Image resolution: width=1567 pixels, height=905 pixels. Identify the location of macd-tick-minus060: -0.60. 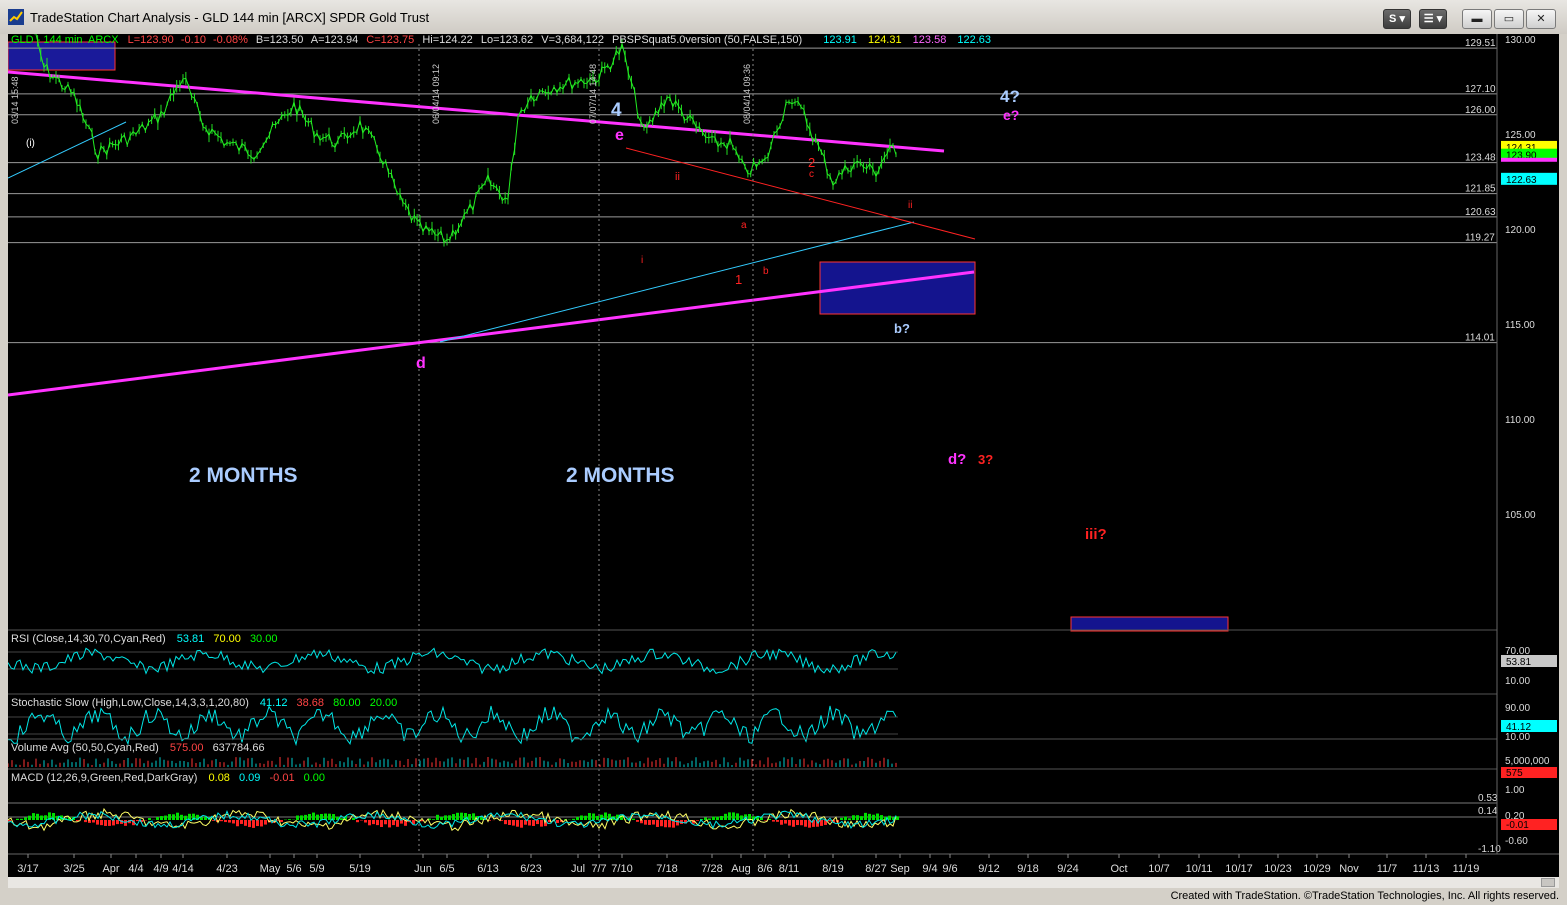
(1516, 841).